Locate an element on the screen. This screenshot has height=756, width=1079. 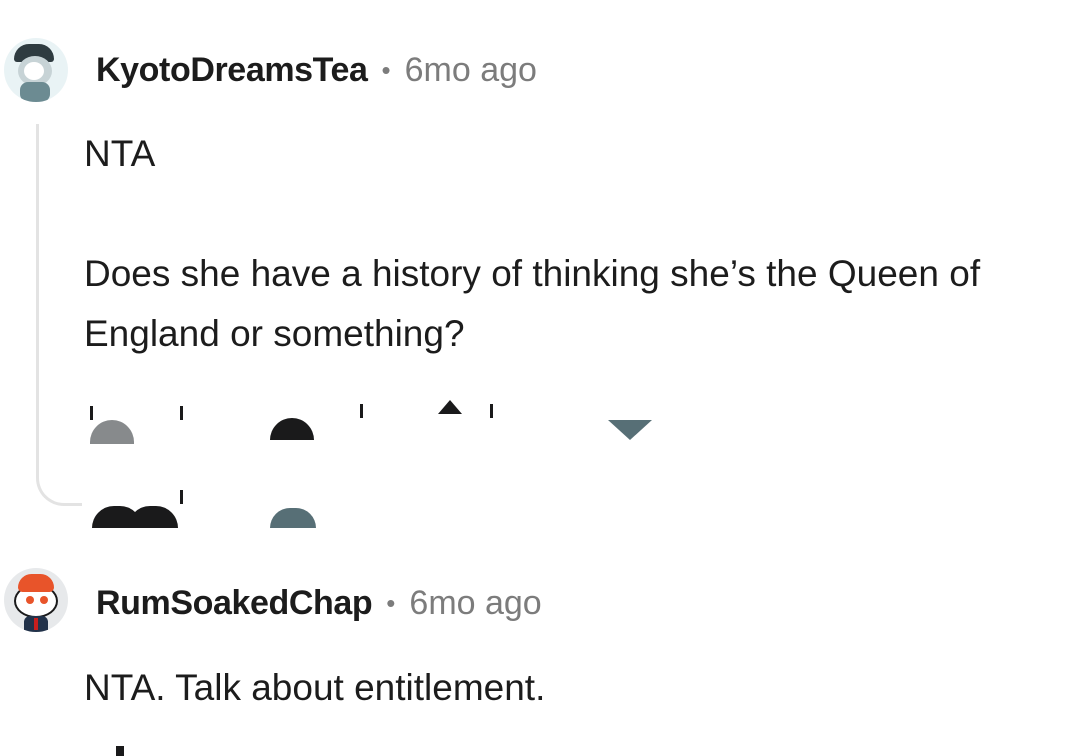
comment-meta: KyotoDreamsTea • 6mo ago is located at coordinates (316, 70).